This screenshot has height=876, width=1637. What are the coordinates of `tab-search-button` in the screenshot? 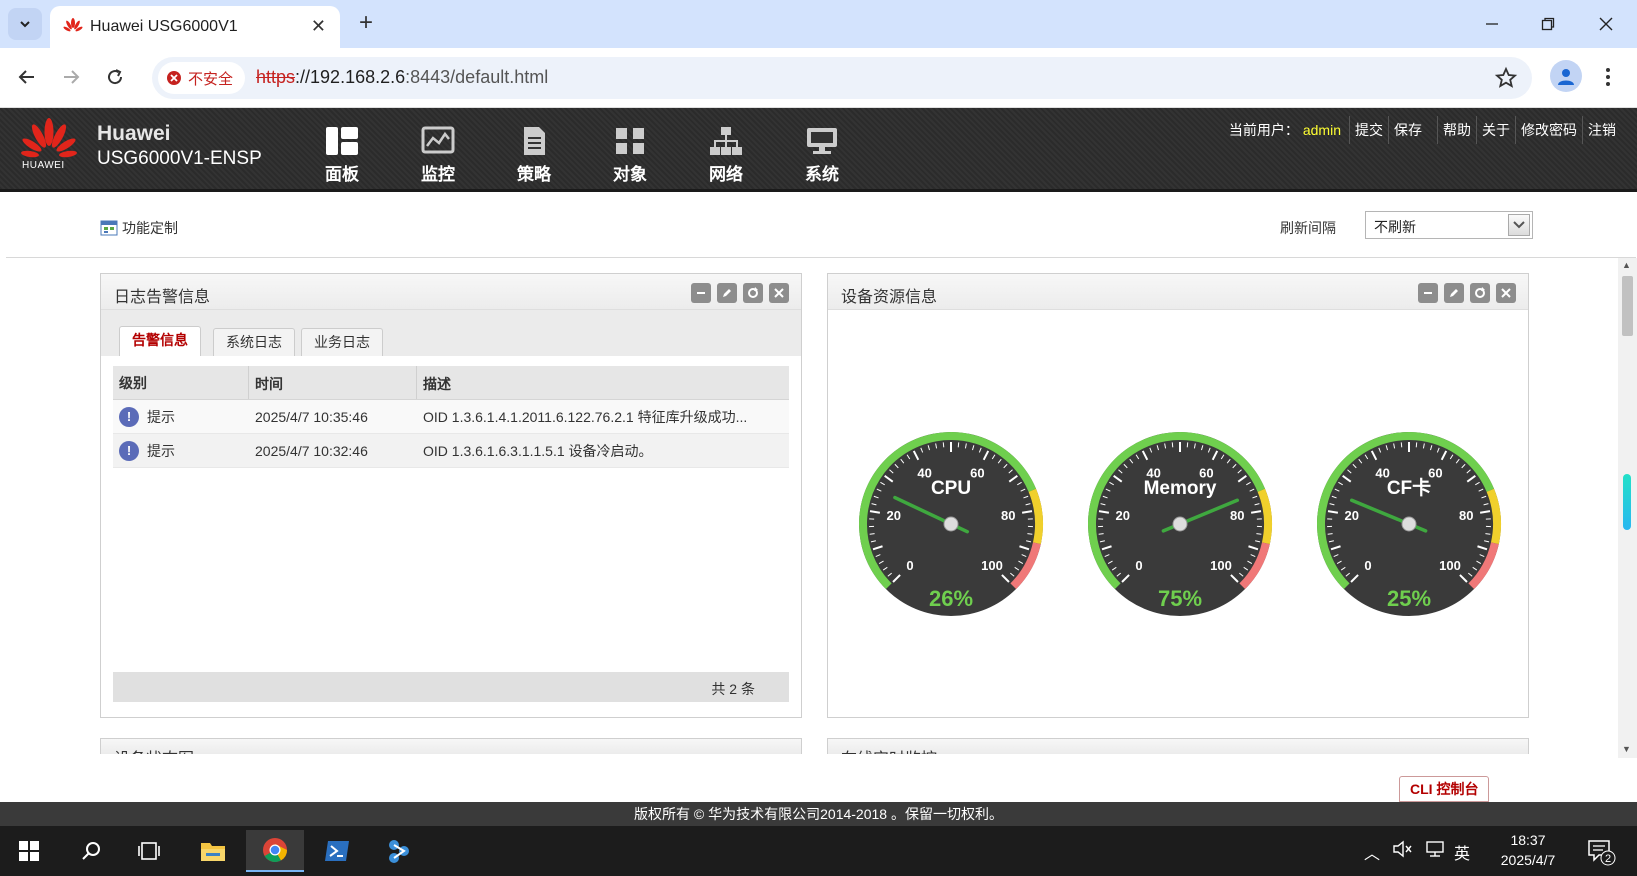 It's located at (25, 24).